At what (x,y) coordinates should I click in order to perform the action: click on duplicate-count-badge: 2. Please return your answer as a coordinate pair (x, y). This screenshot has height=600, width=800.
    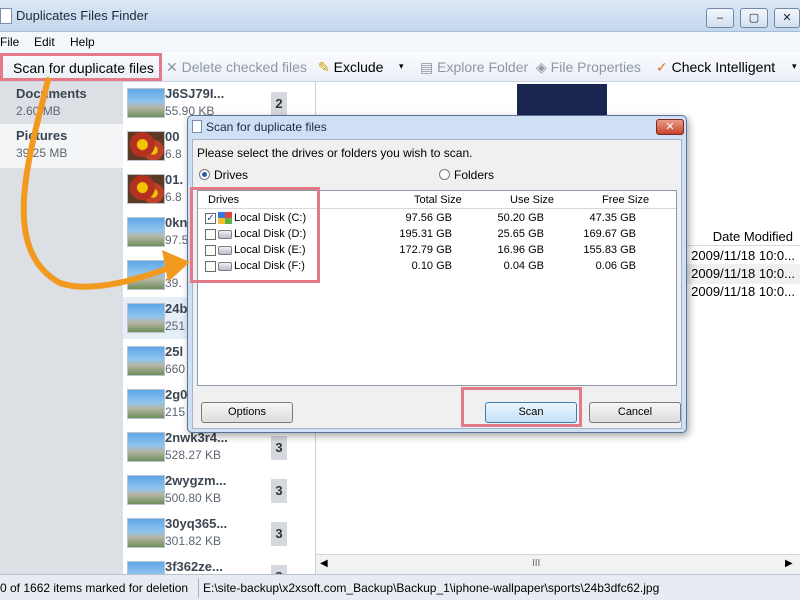
    Looking at the image, I should click on (279, 104).